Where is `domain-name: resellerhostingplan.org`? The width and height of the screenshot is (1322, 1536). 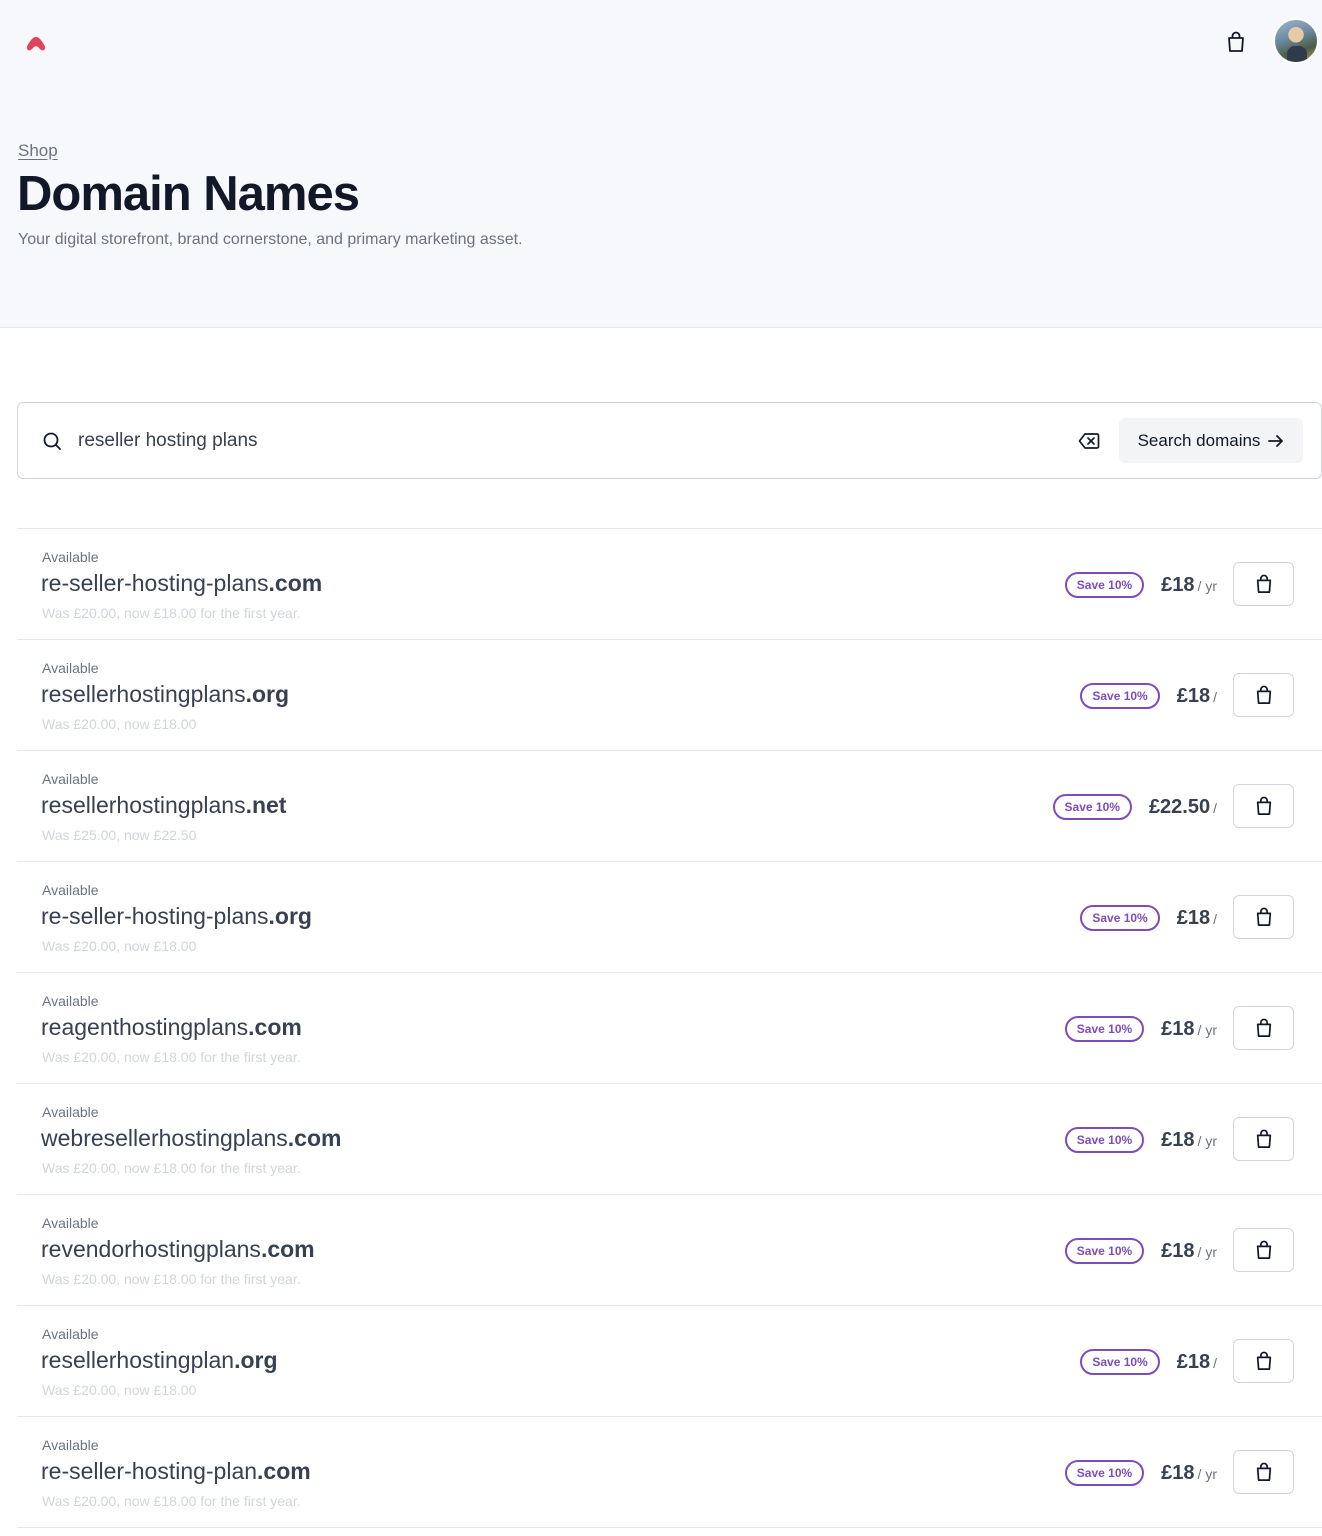
domain-name: resellerhostingplan.org is located at coordinates (159, 1360).